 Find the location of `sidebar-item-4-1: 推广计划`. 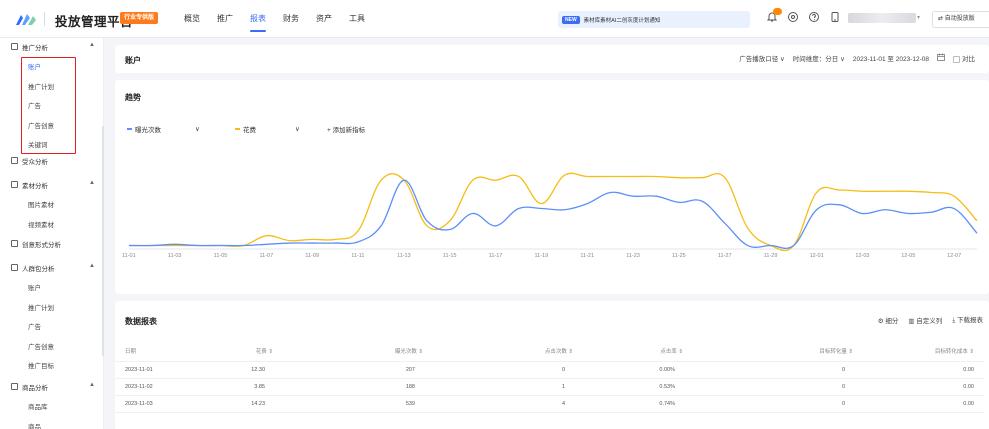

sidebar-item-4-1: 推广计划 is located at coordinates (52, 307).